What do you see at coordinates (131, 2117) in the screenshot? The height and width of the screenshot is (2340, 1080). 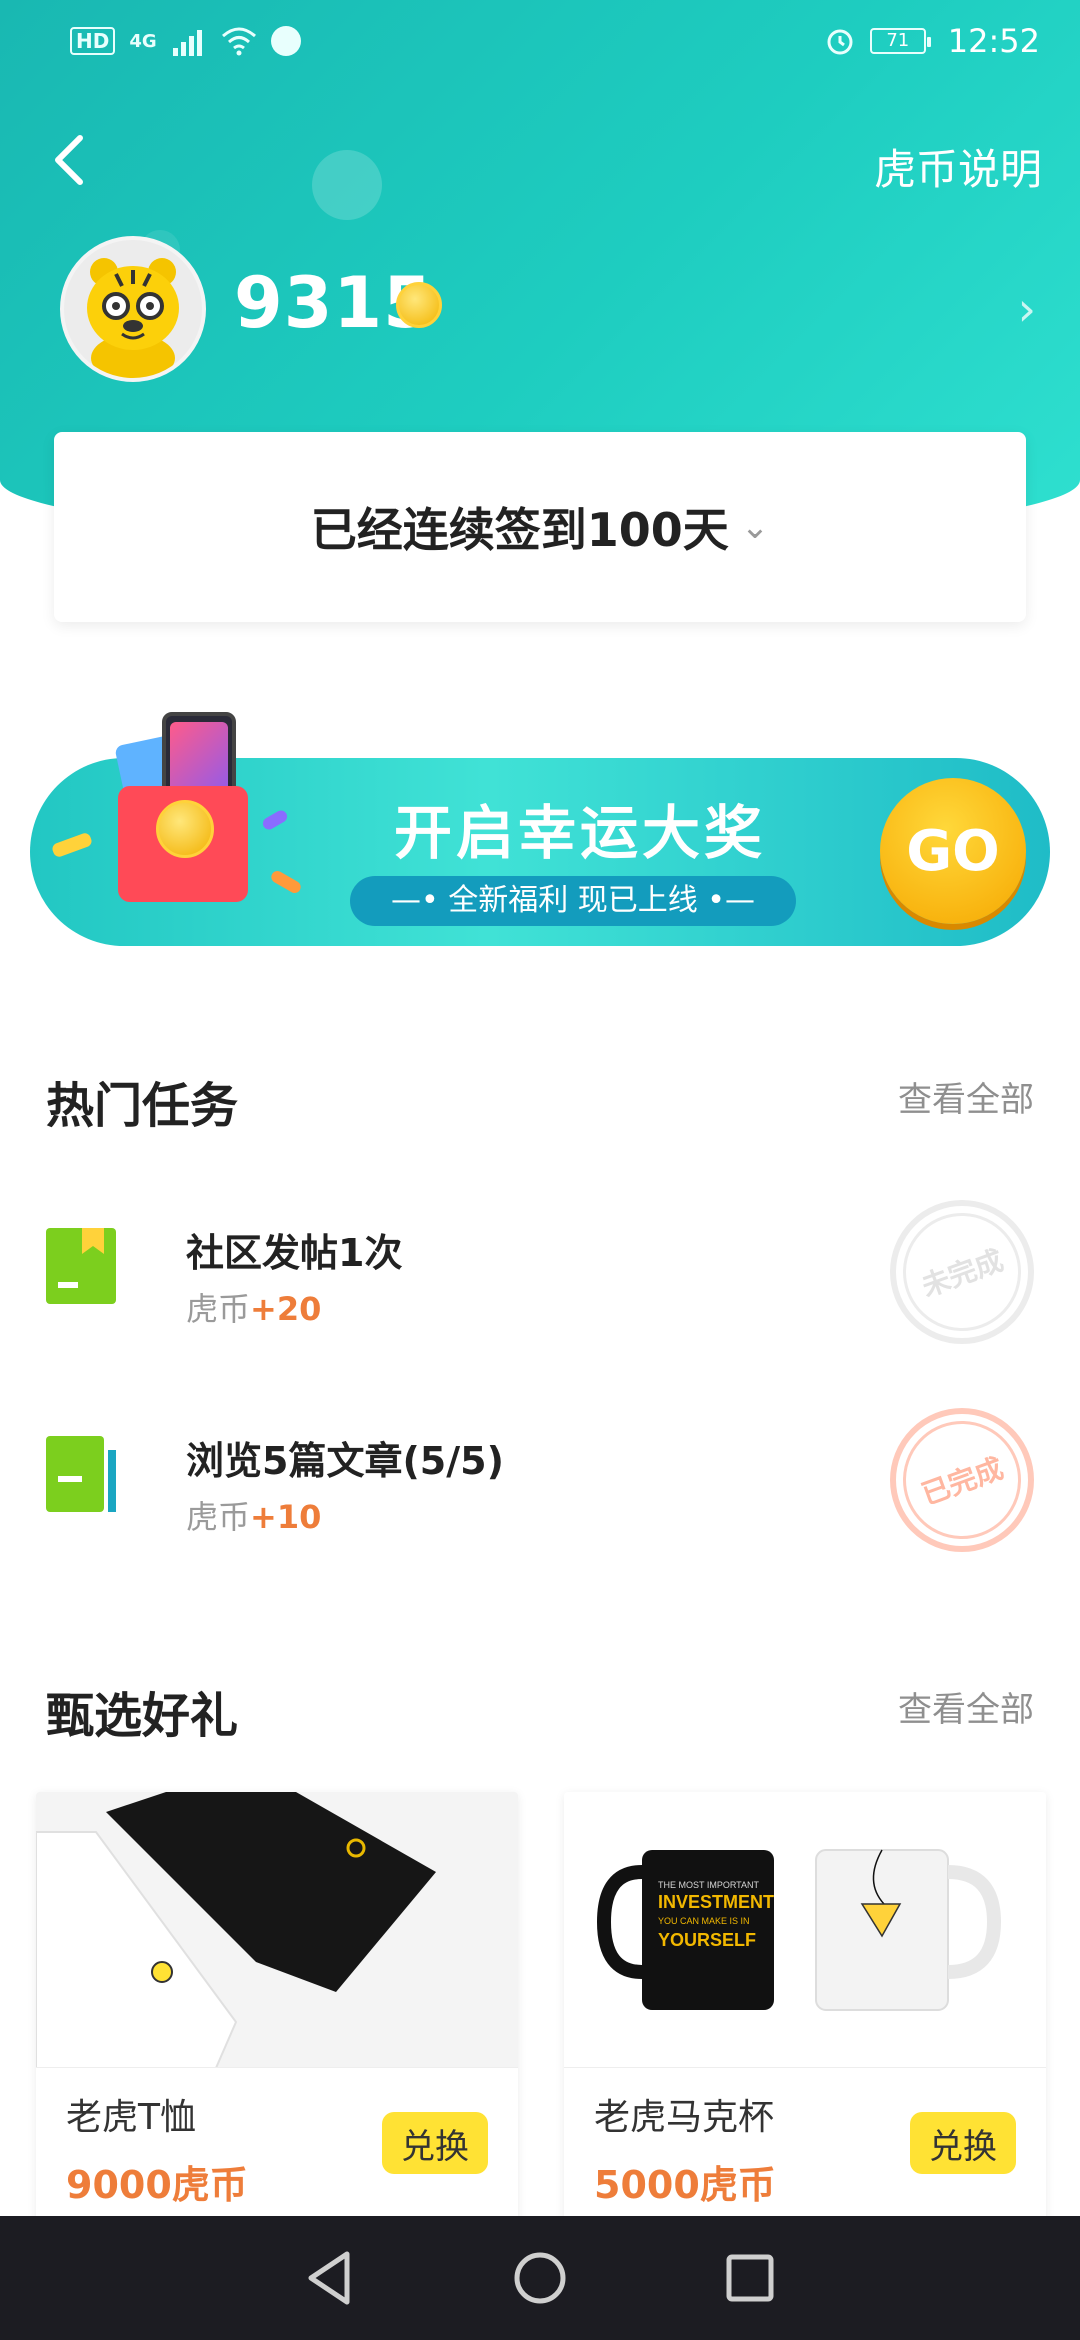 I see `gift-name: 老虎T恤` at bounding box center [131, 2117].